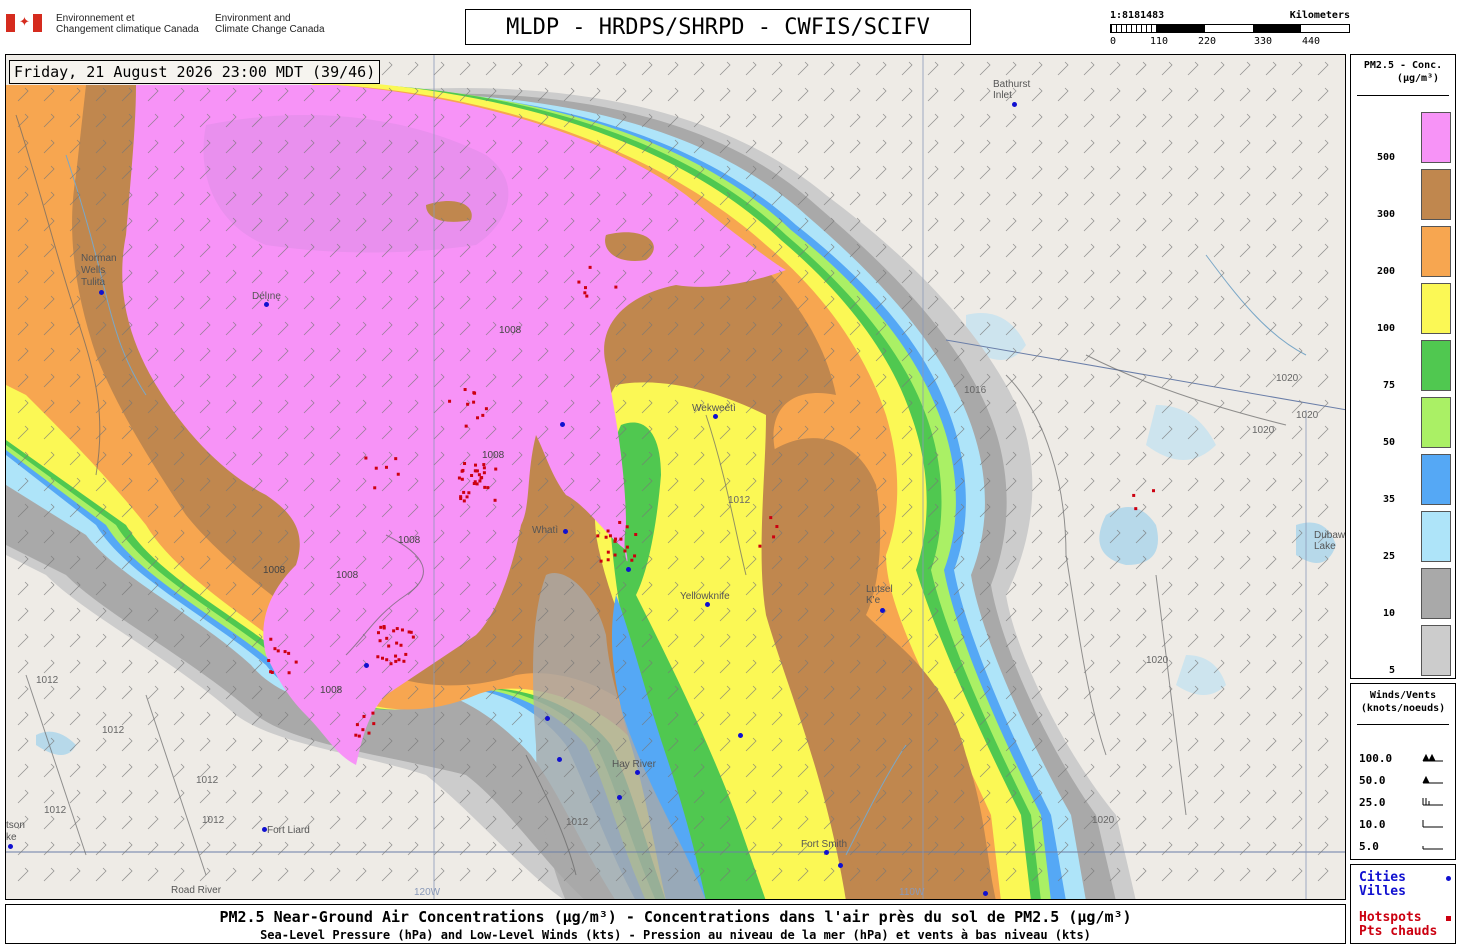  I want to click on isobar-label: 1020, so click(1103, 820).